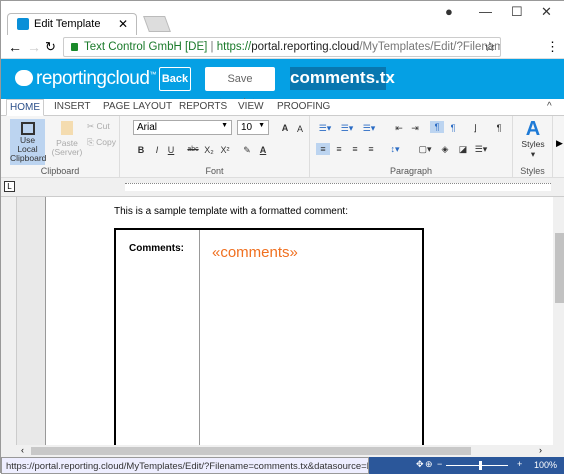 The height and width of the screenshot is (474, 564). Describe the element at coordinates (453, 128) in the screenshot. I see `rtl-icon: ¶` at that location.